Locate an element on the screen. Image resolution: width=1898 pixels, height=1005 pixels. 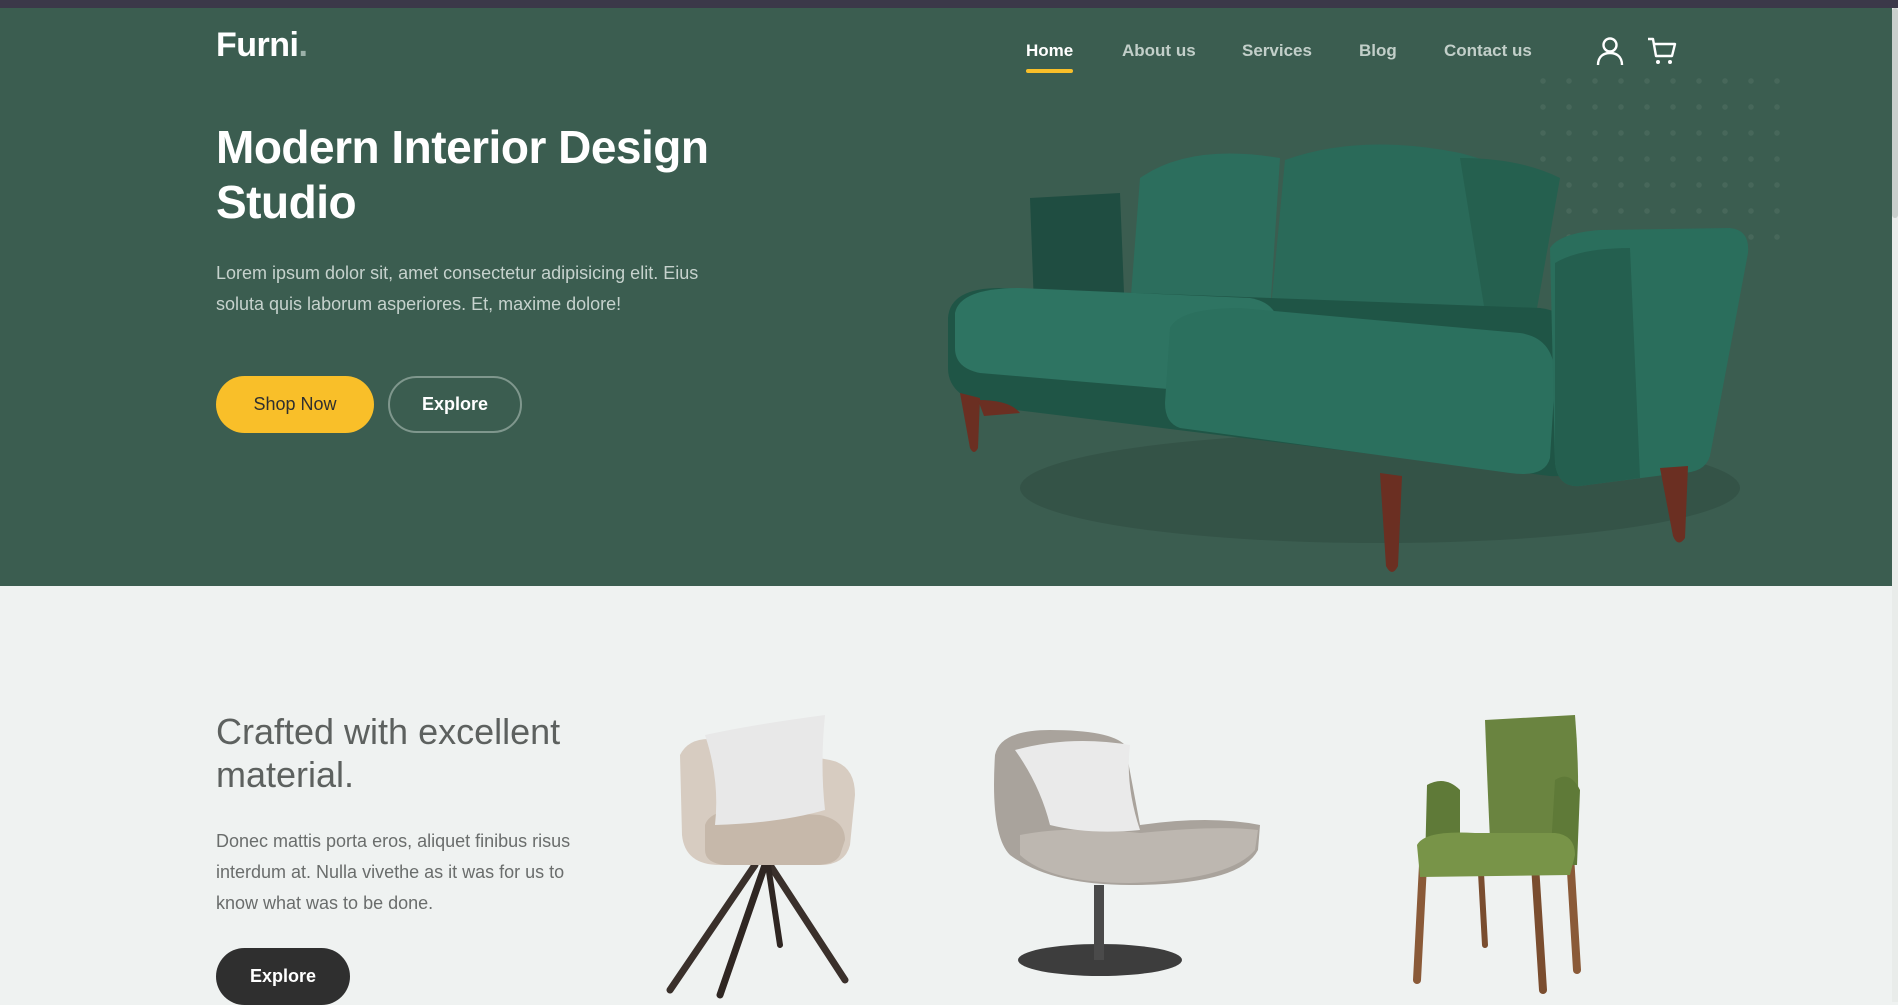
shop-now-button: Shop Now is located at coordinates (295, 404).